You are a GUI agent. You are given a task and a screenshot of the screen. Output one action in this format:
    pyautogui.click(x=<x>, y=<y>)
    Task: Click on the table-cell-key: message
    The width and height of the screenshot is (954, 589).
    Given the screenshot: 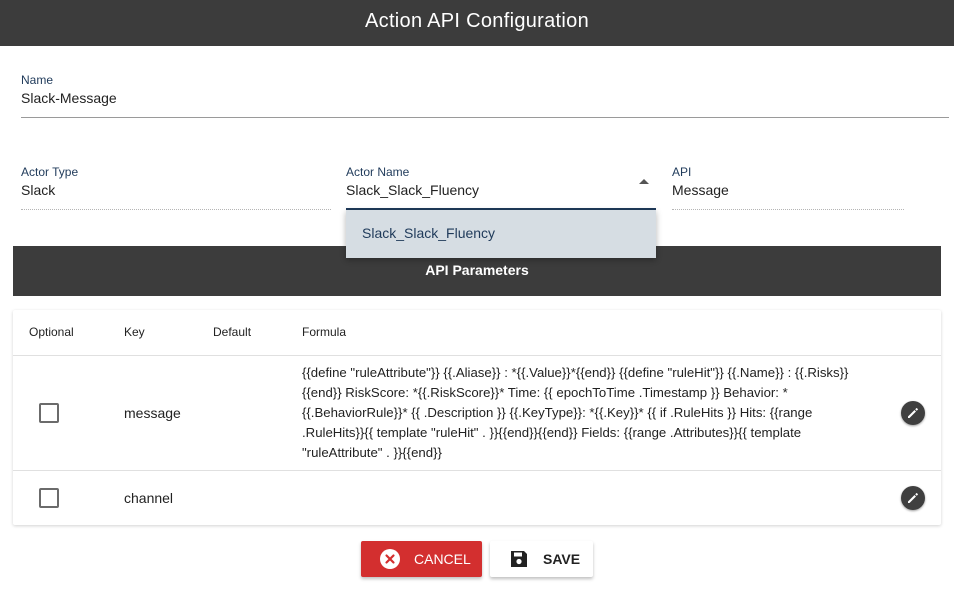 What is the action you would take?
    pyautogui.click(x=152, y=413)
    